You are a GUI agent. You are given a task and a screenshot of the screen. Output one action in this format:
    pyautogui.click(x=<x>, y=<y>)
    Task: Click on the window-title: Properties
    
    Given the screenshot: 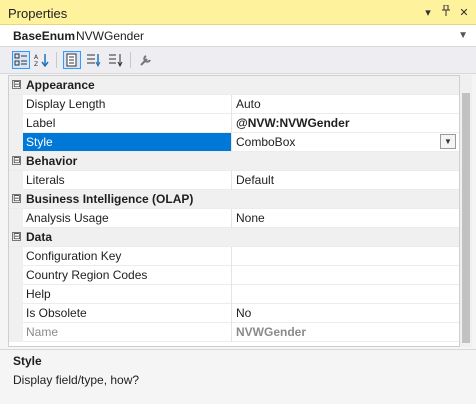 What is the action you would take?
    pyautogui.click(x=38, y=13)
    